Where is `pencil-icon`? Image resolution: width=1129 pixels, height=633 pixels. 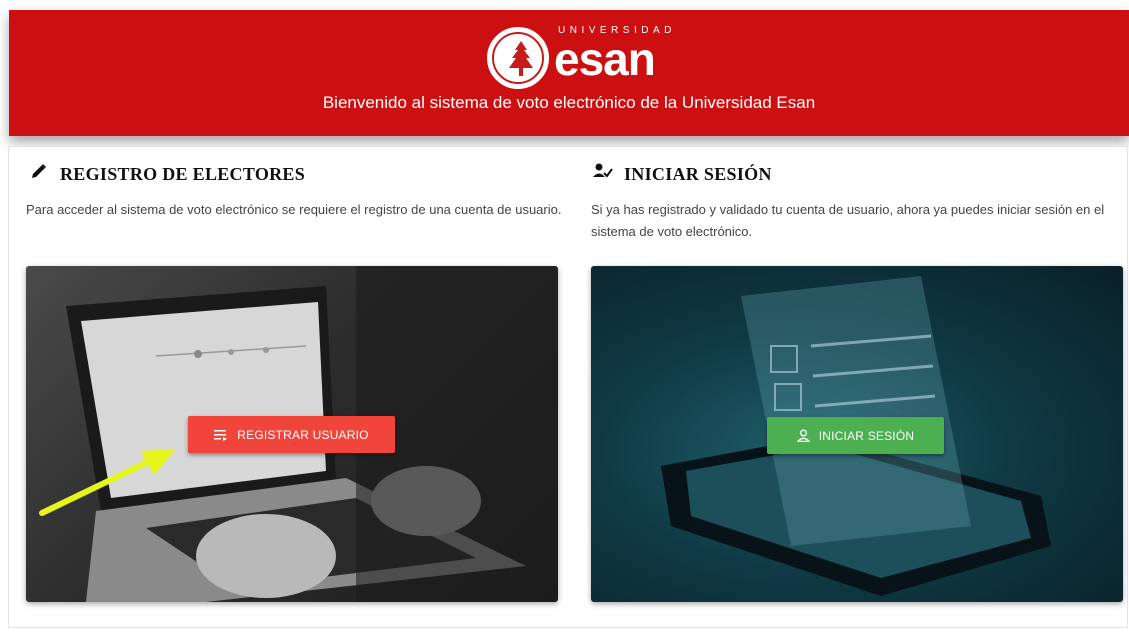 pencil-icon is located at coordinates (39, 171).